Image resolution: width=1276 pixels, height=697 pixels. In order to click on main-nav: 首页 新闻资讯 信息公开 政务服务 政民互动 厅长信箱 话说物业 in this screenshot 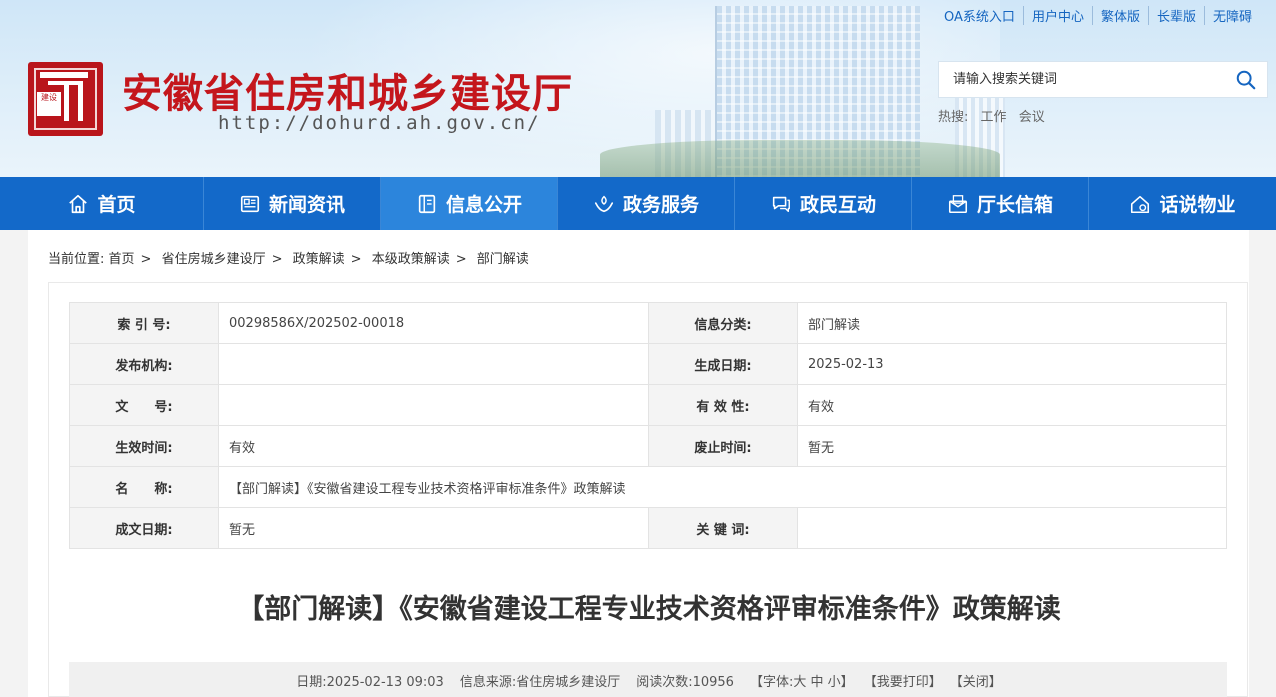, I will do `click(638, 203)`.